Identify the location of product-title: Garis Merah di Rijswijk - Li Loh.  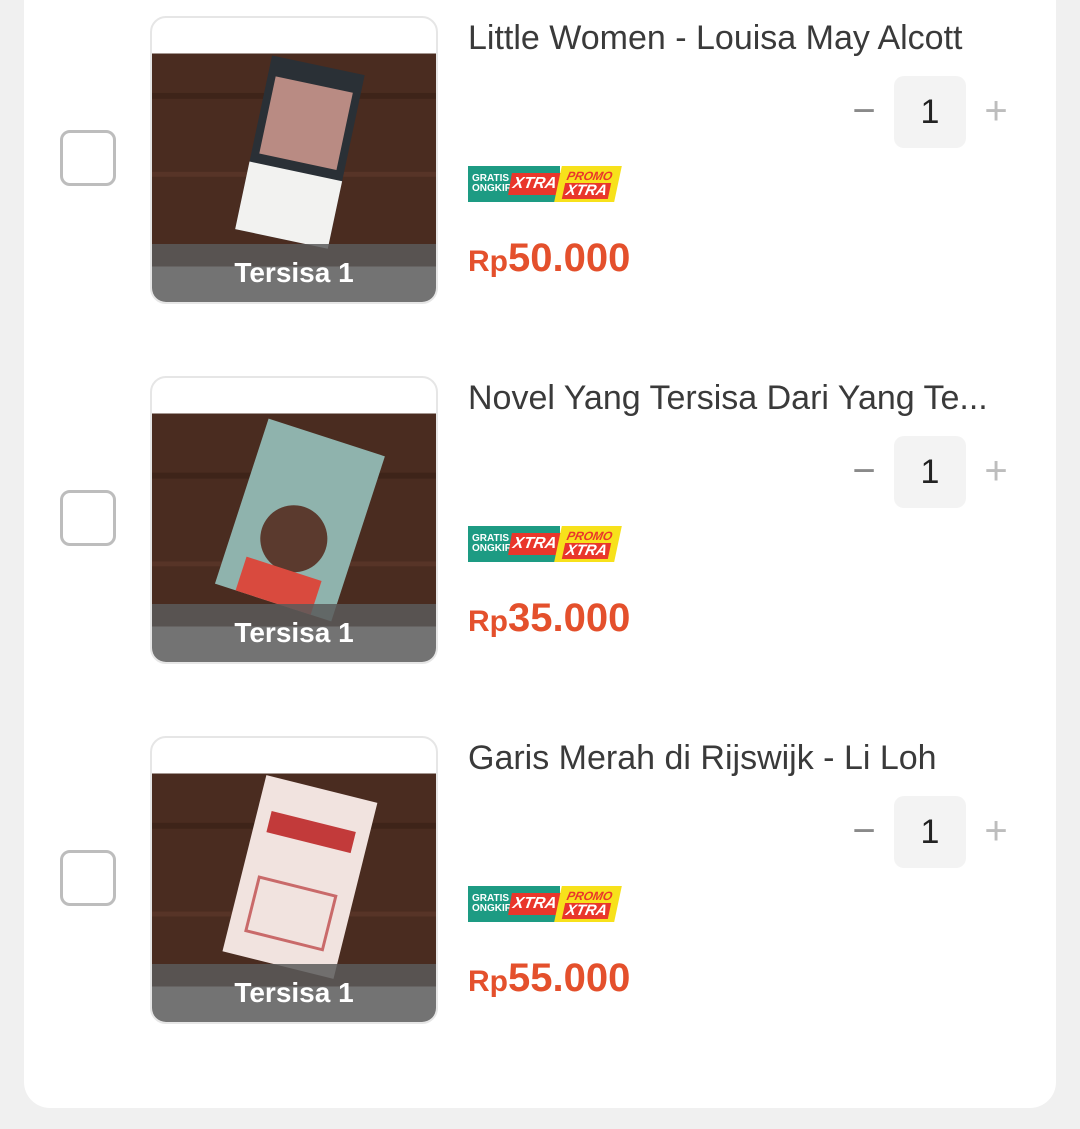
(740, 758).